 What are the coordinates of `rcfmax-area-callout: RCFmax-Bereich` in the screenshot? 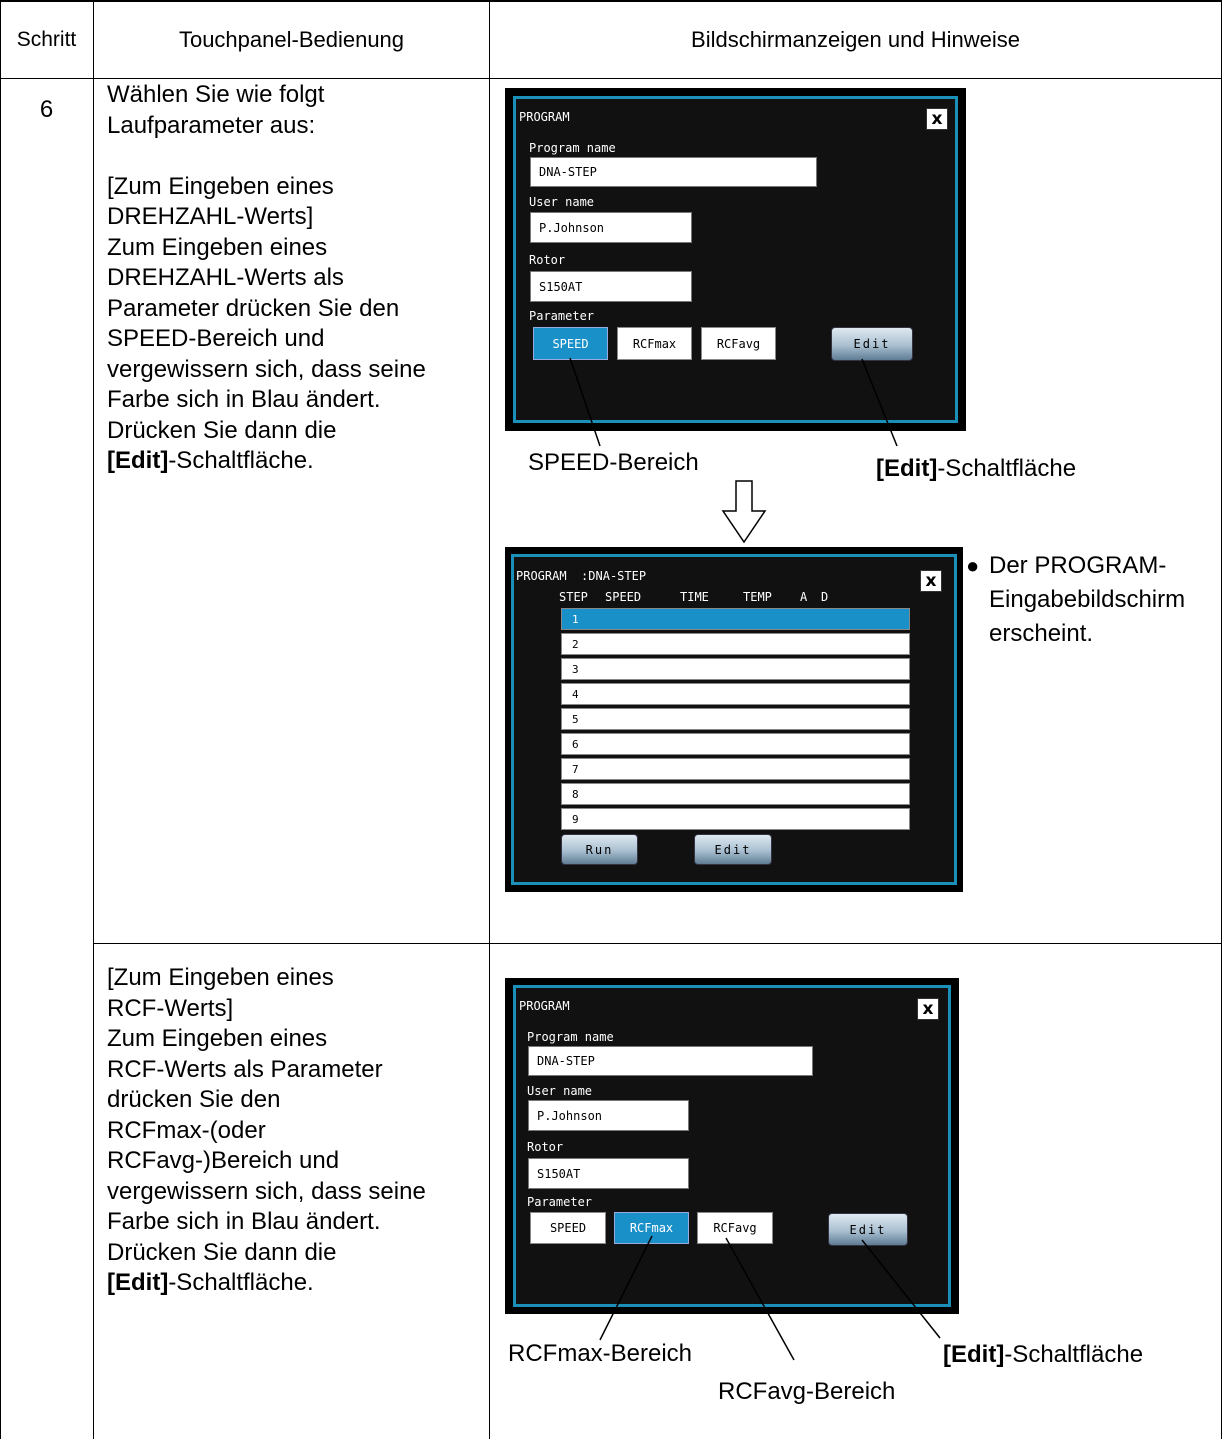 It's located at (600, 1353).